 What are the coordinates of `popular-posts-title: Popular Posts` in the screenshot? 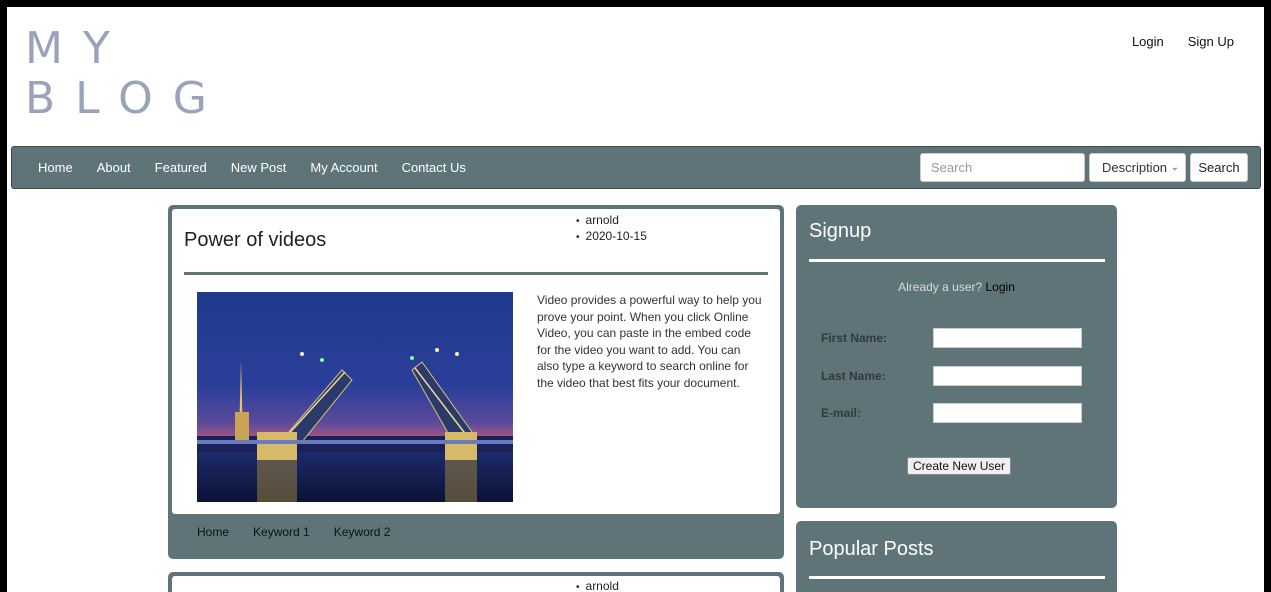 It's located at (871, 549).